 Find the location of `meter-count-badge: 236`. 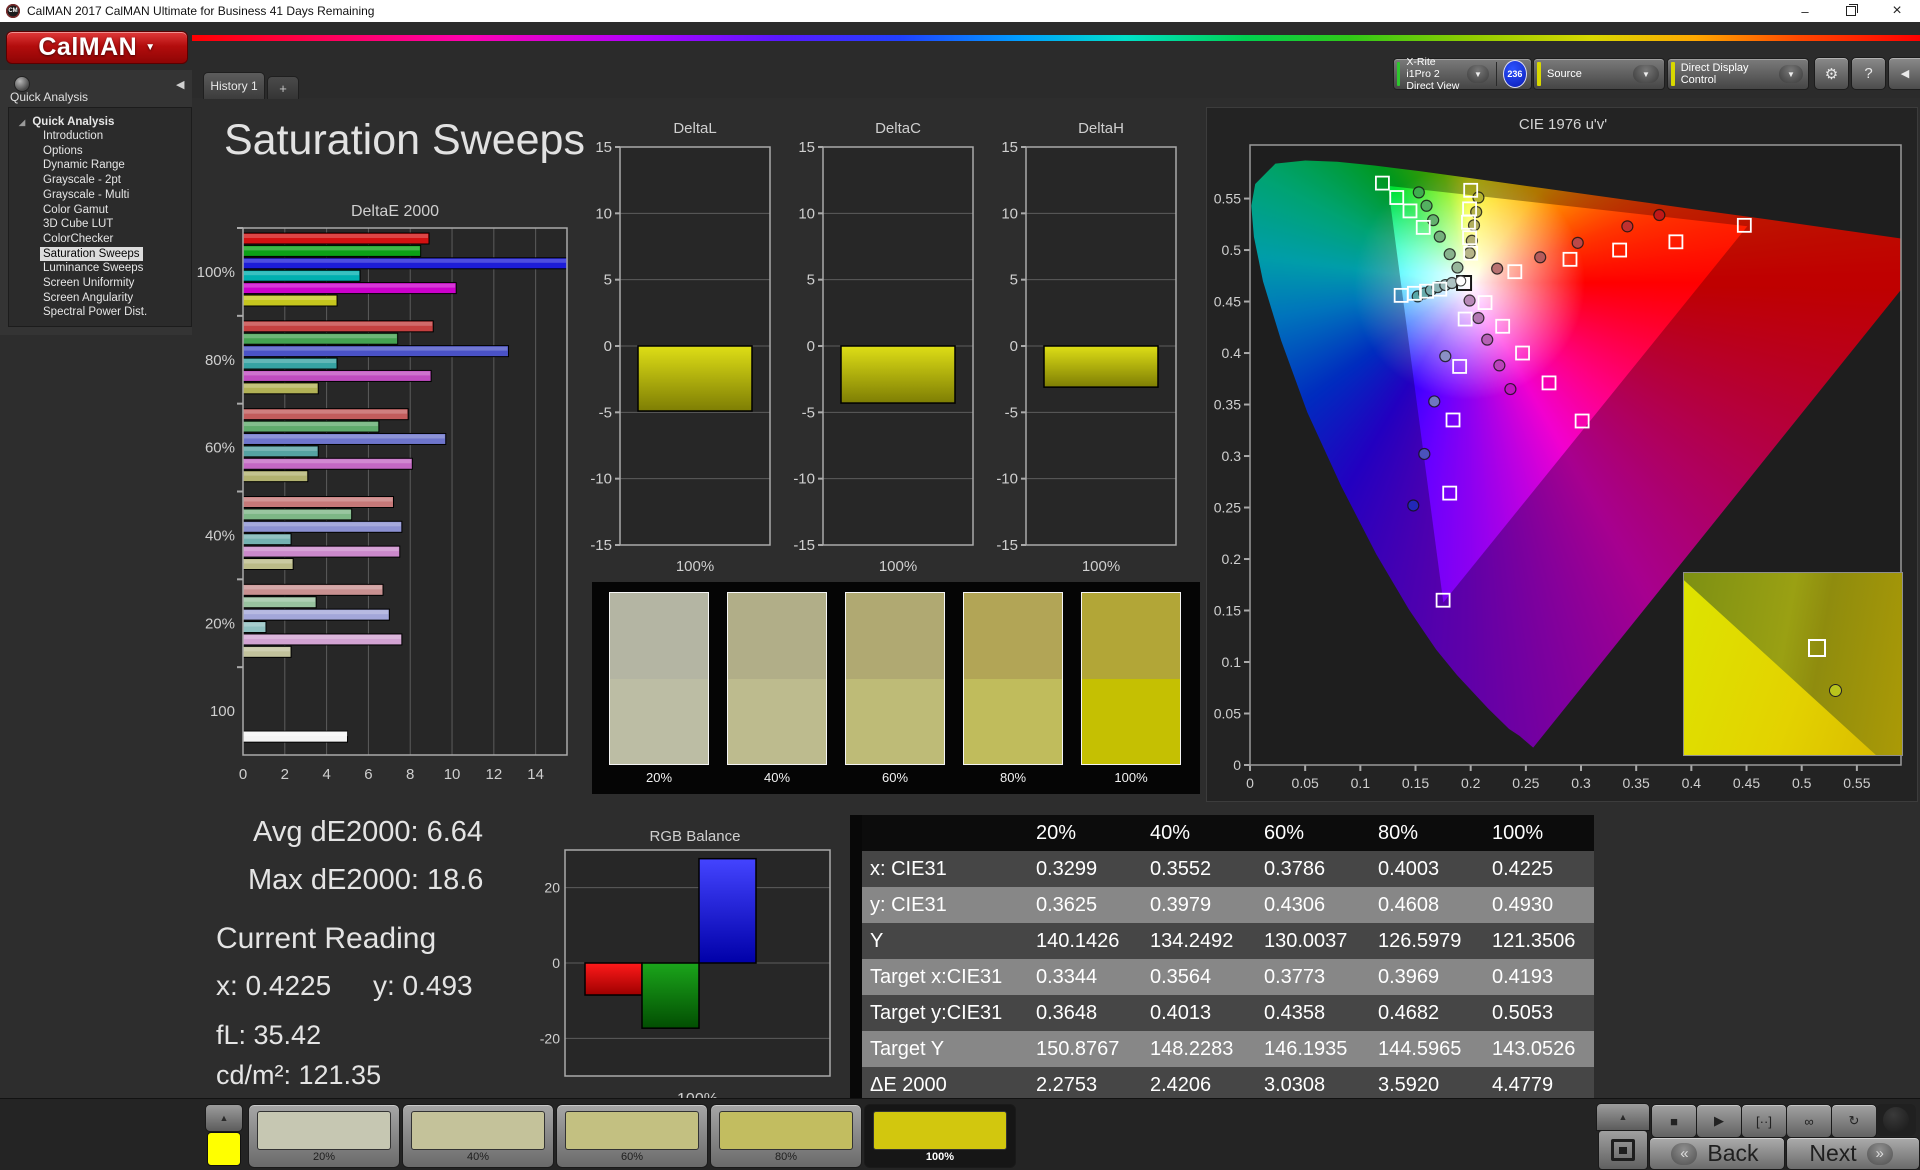

meter-count-badge: 236 is located at coordinates (1514, 74).